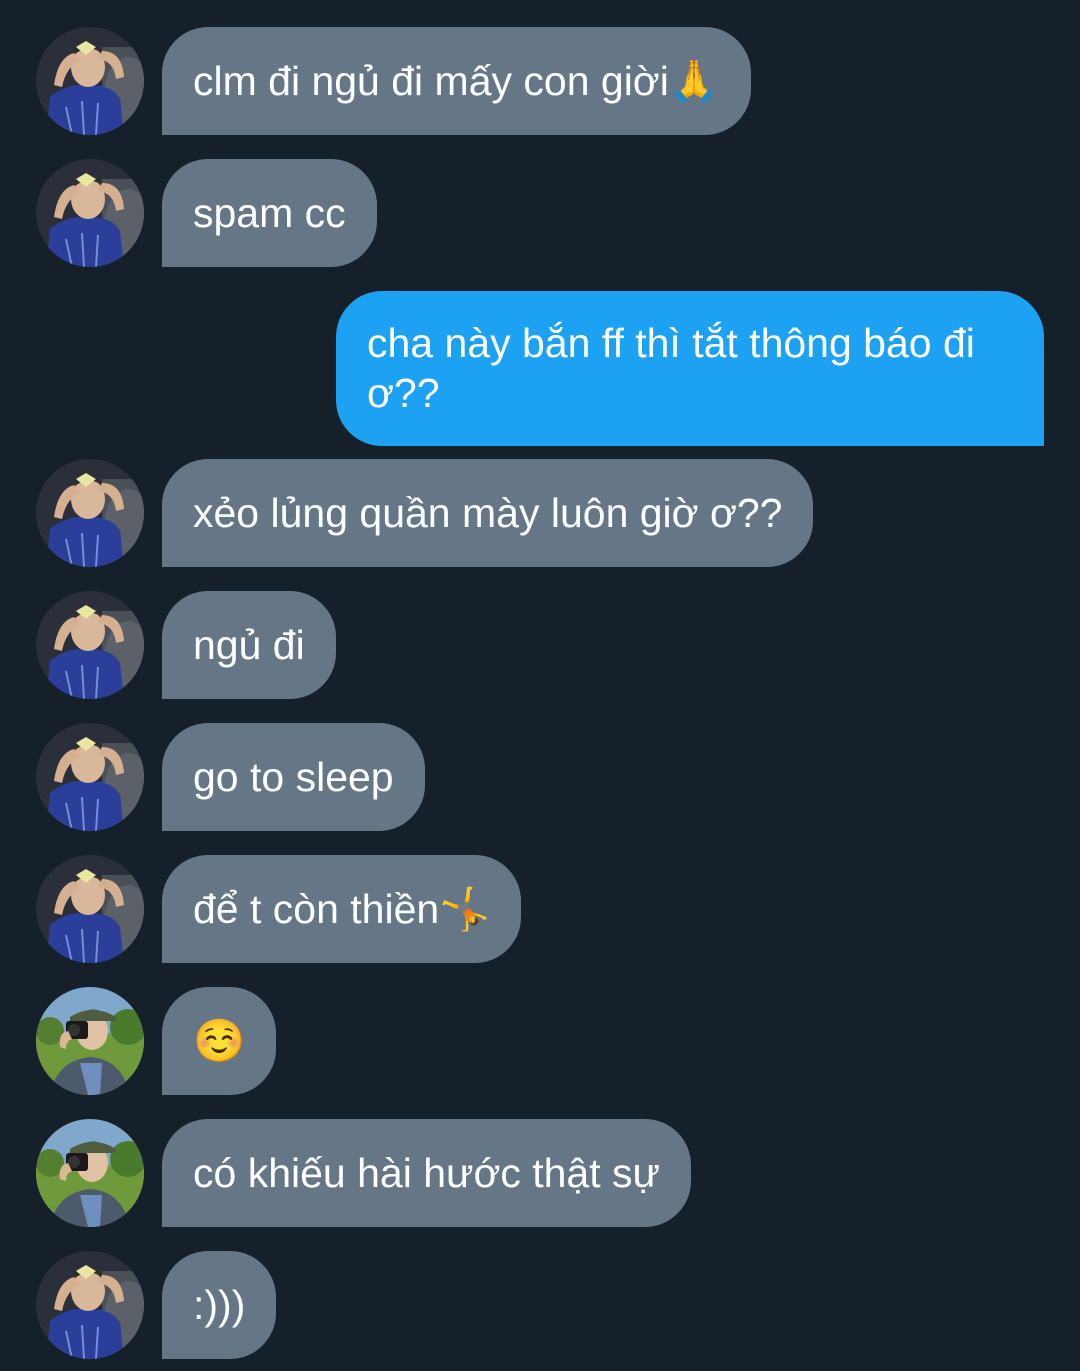  Describe the element at coordinates (456, 81) in the screenshot. I see `incoming-message-bubble: clm đi ngủ đi mấy con giời🙏` at that location.